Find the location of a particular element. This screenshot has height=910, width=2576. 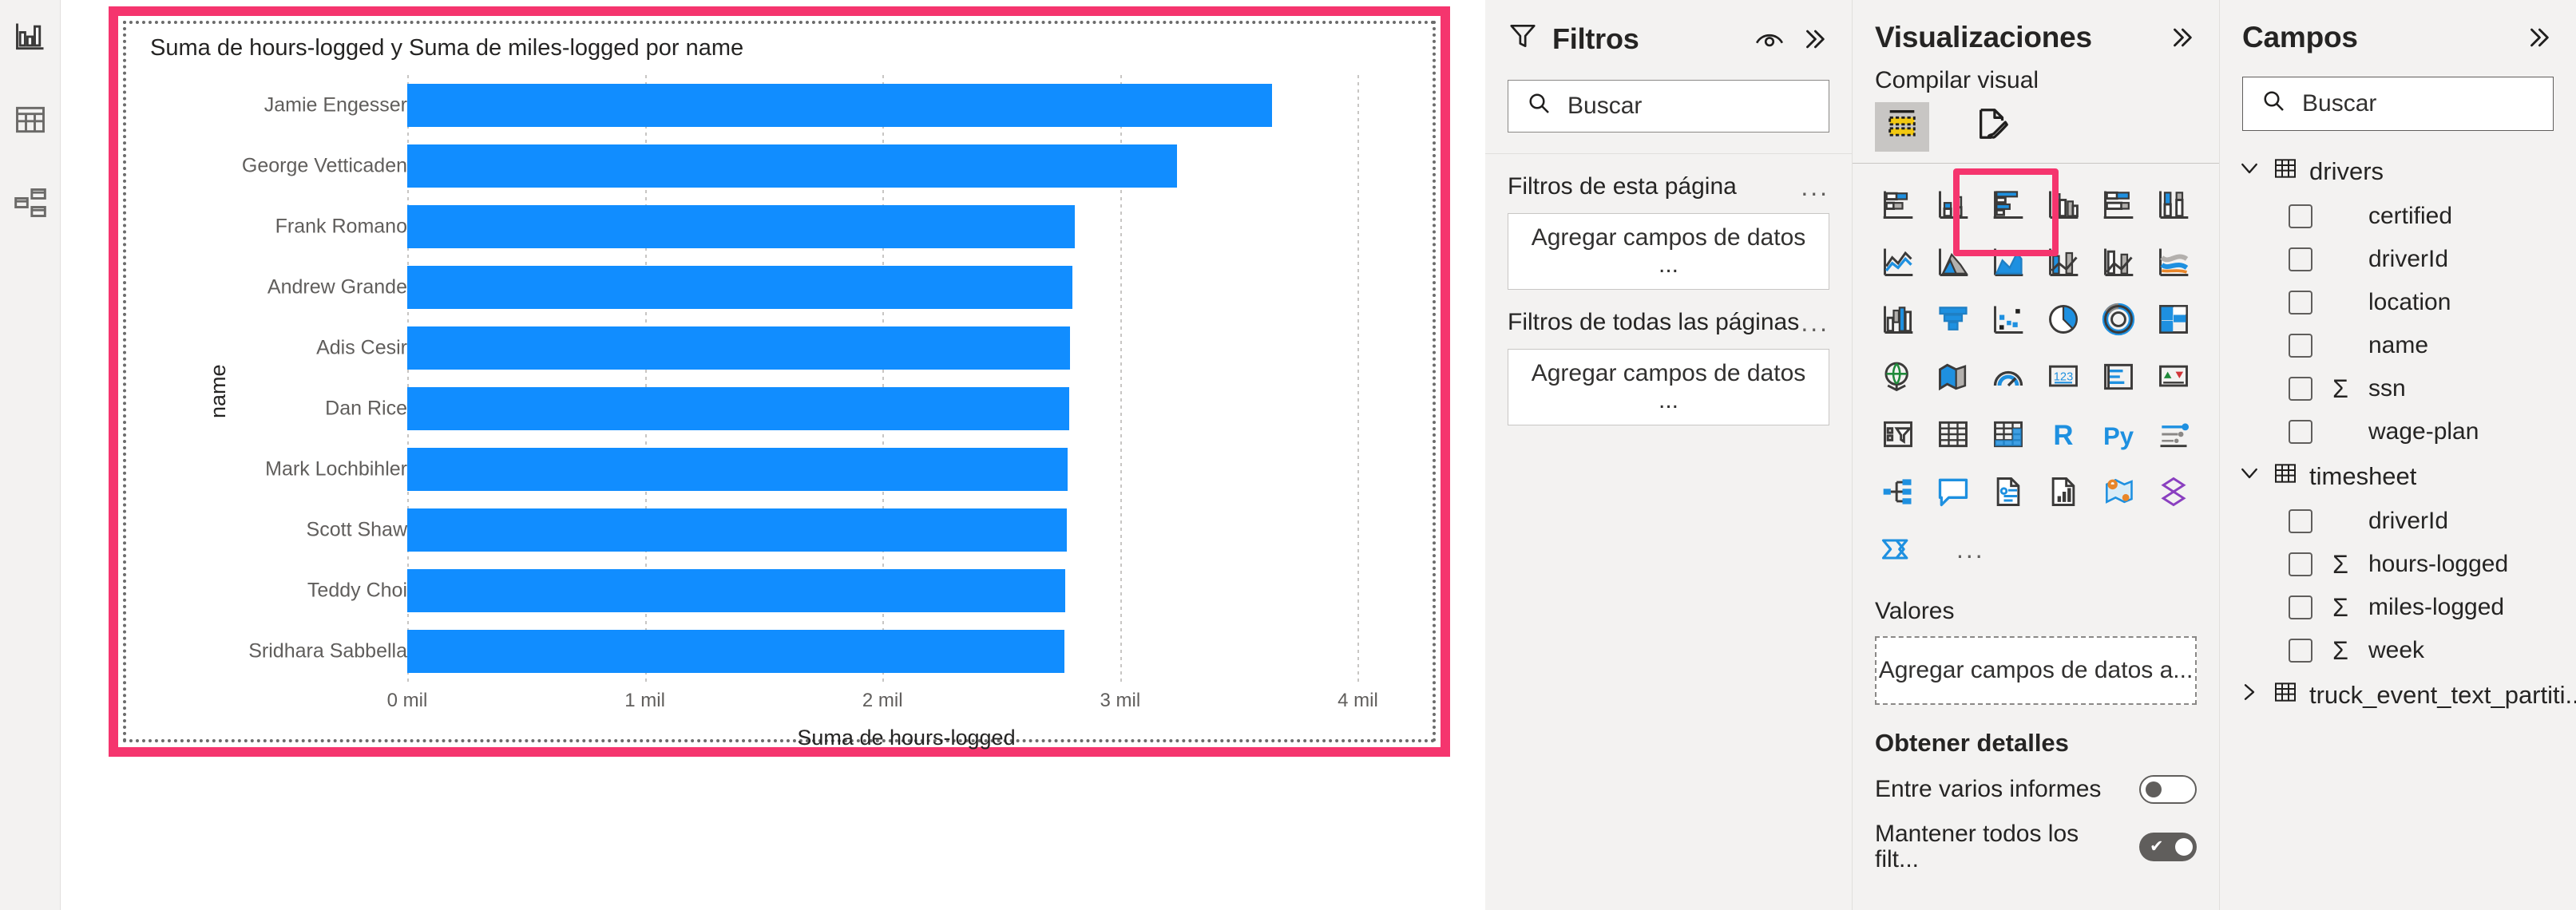

qna-icon is located at coordinates (1952, 492).